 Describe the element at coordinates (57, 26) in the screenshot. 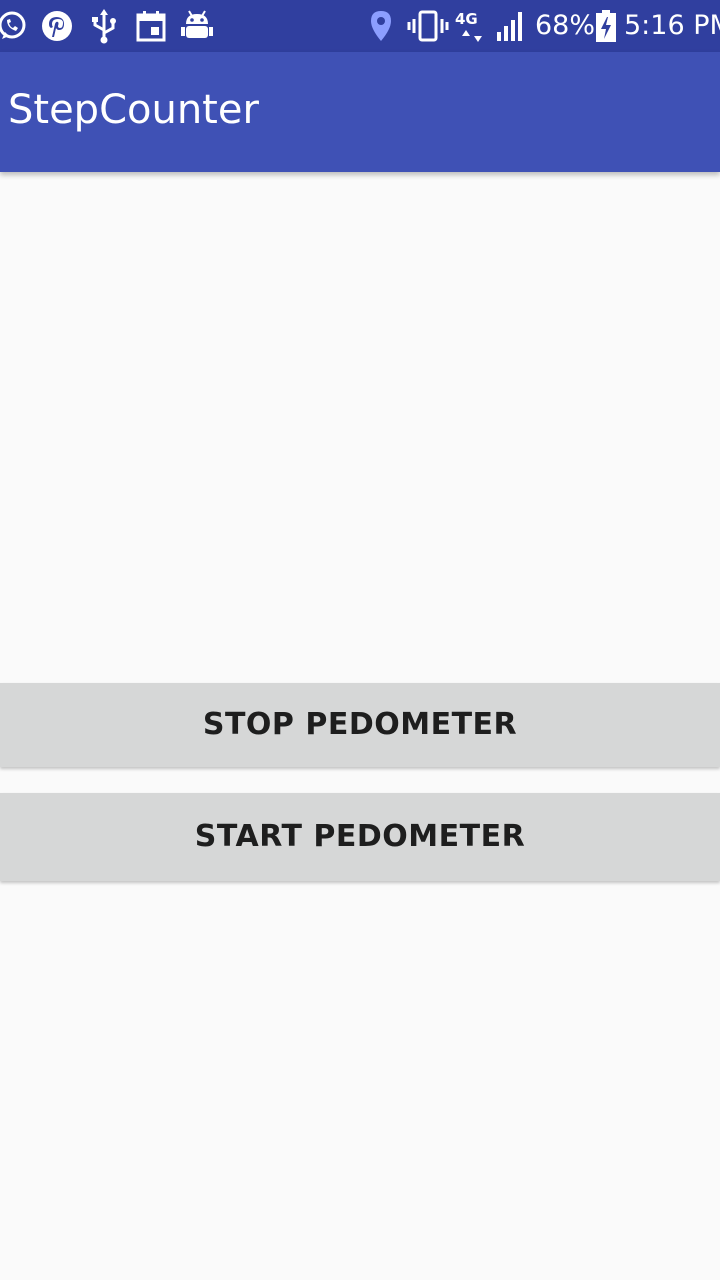

I see `pinterest-icon` at that location.